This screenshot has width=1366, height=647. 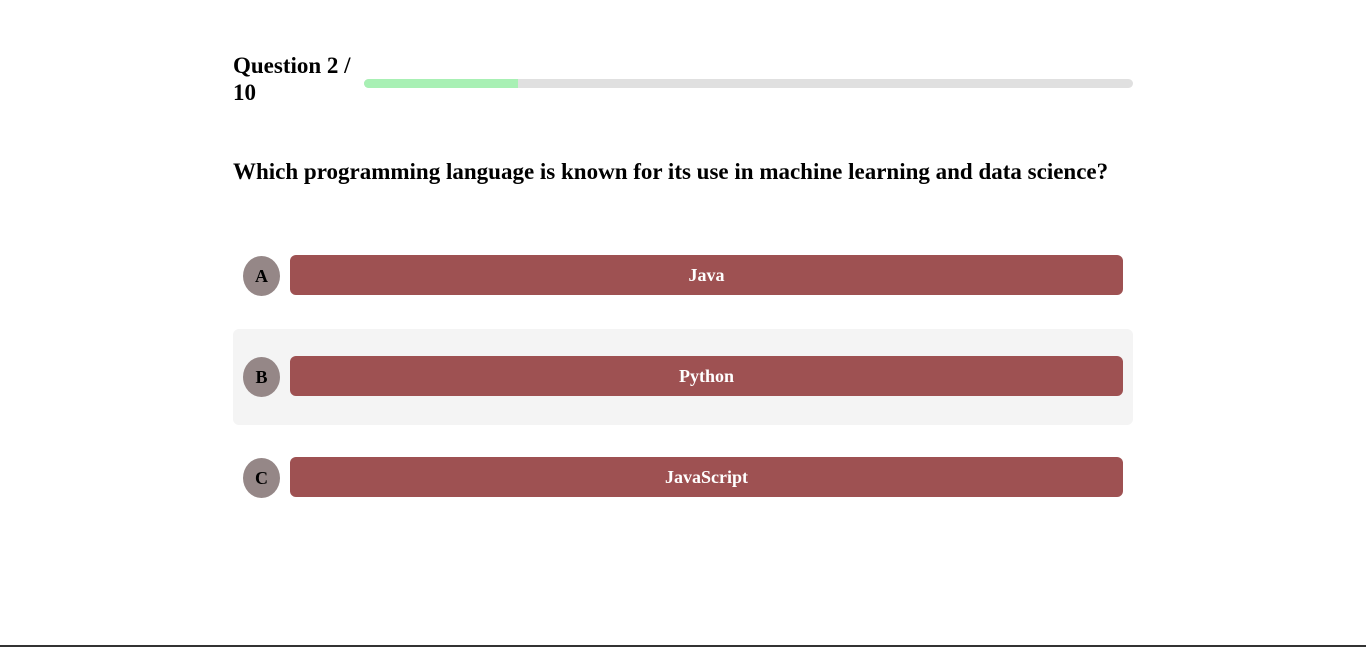 I want to click on answer-letter-badge: C, so click(x=261, y=478).